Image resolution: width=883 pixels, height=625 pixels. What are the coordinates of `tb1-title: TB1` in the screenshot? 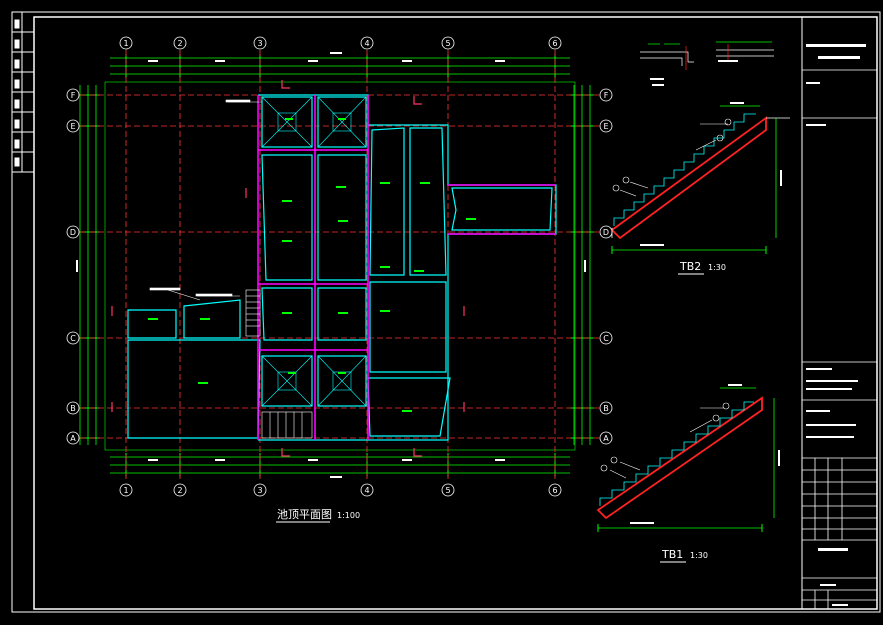 It's located at (672, 554).